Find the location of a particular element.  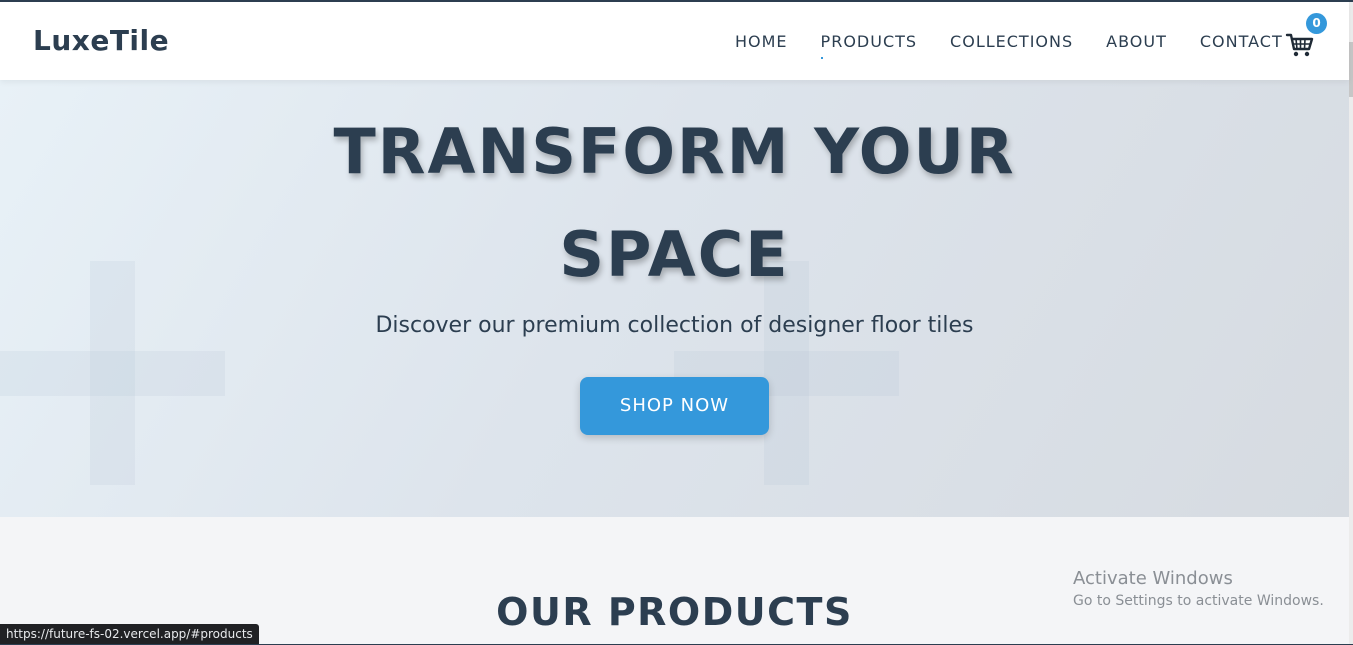

scrollbar-thumb is located at coordinates (1351, 69).